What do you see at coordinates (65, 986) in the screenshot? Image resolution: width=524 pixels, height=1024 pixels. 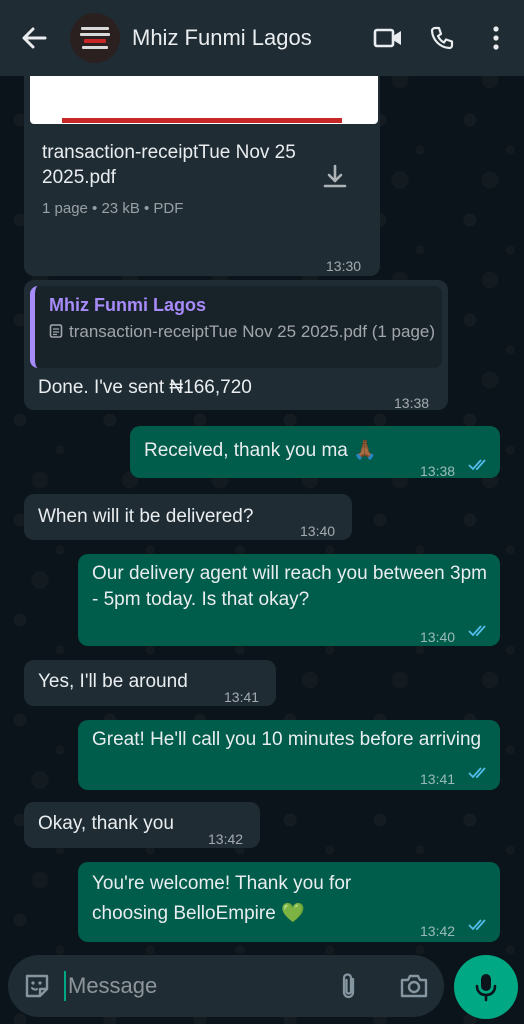 I see `text-caret` at bounding box center [65, 986].